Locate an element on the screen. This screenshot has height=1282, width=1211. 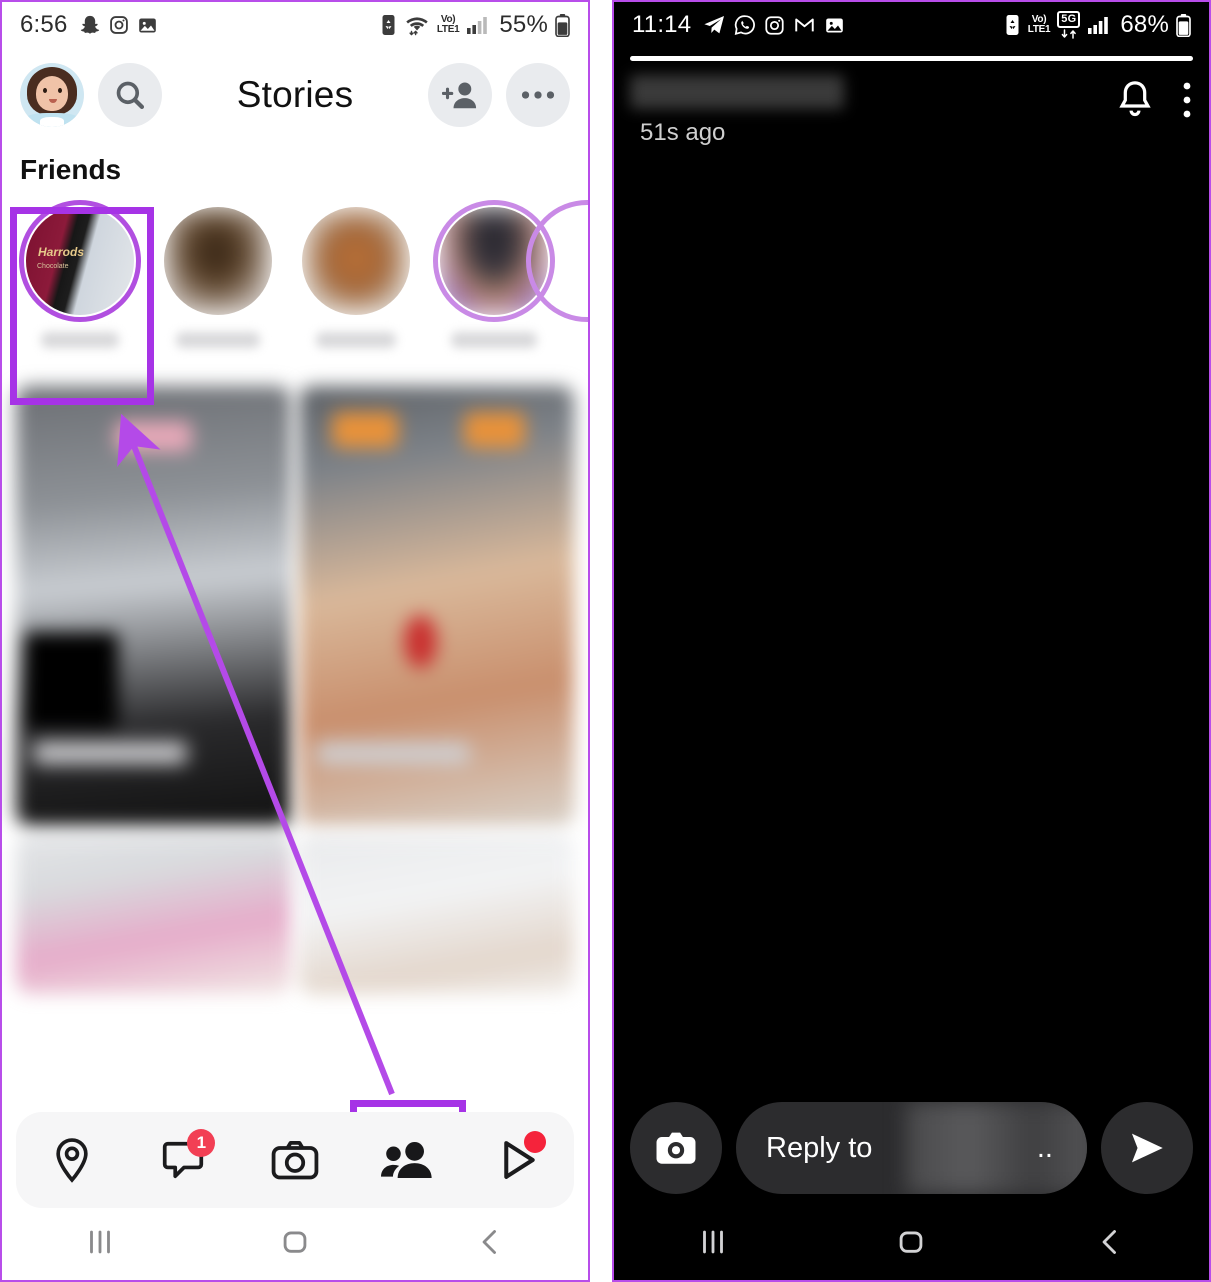
add-friend-icon is located at coordinates (460, 95).